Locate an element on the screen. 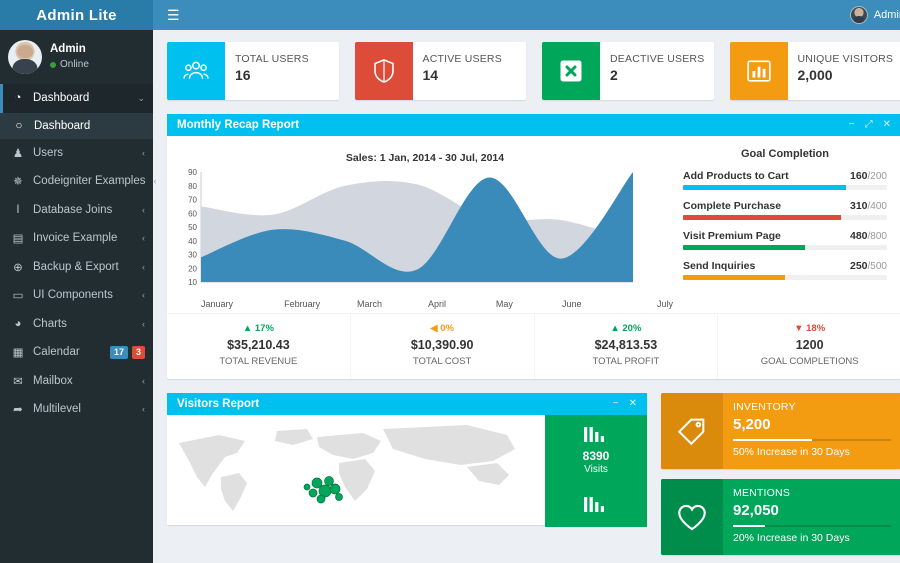 This screenshot has height=563, width=900. navbar-user-menu: Admin is located at coordinates (874, 14).